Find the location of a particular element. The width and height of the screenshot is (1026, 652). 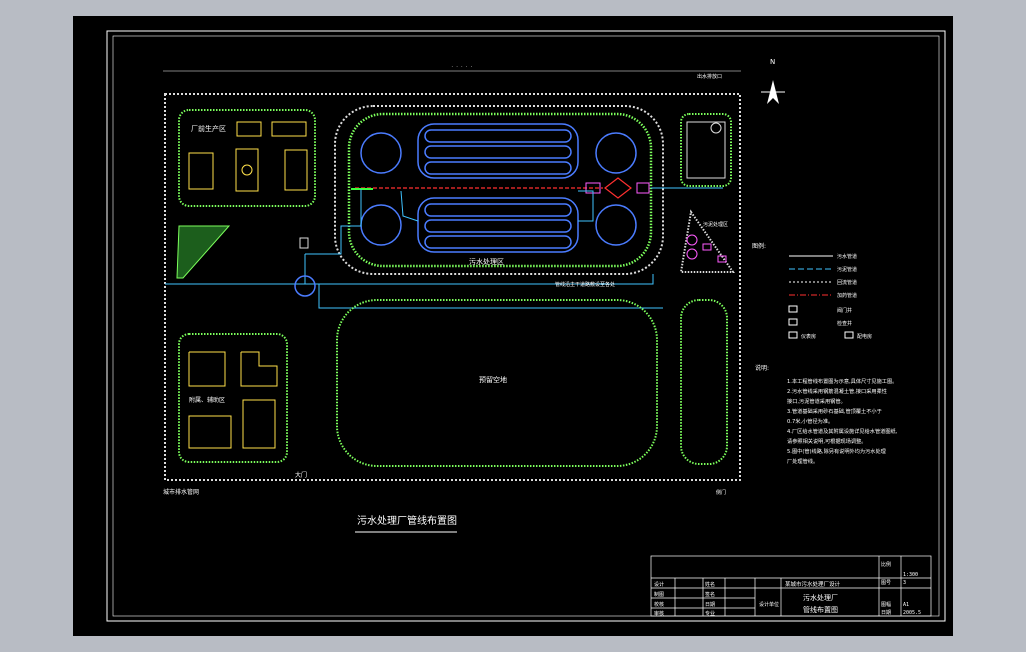

tb-sheet-label: 图号 is located at coordinates (886, 583).